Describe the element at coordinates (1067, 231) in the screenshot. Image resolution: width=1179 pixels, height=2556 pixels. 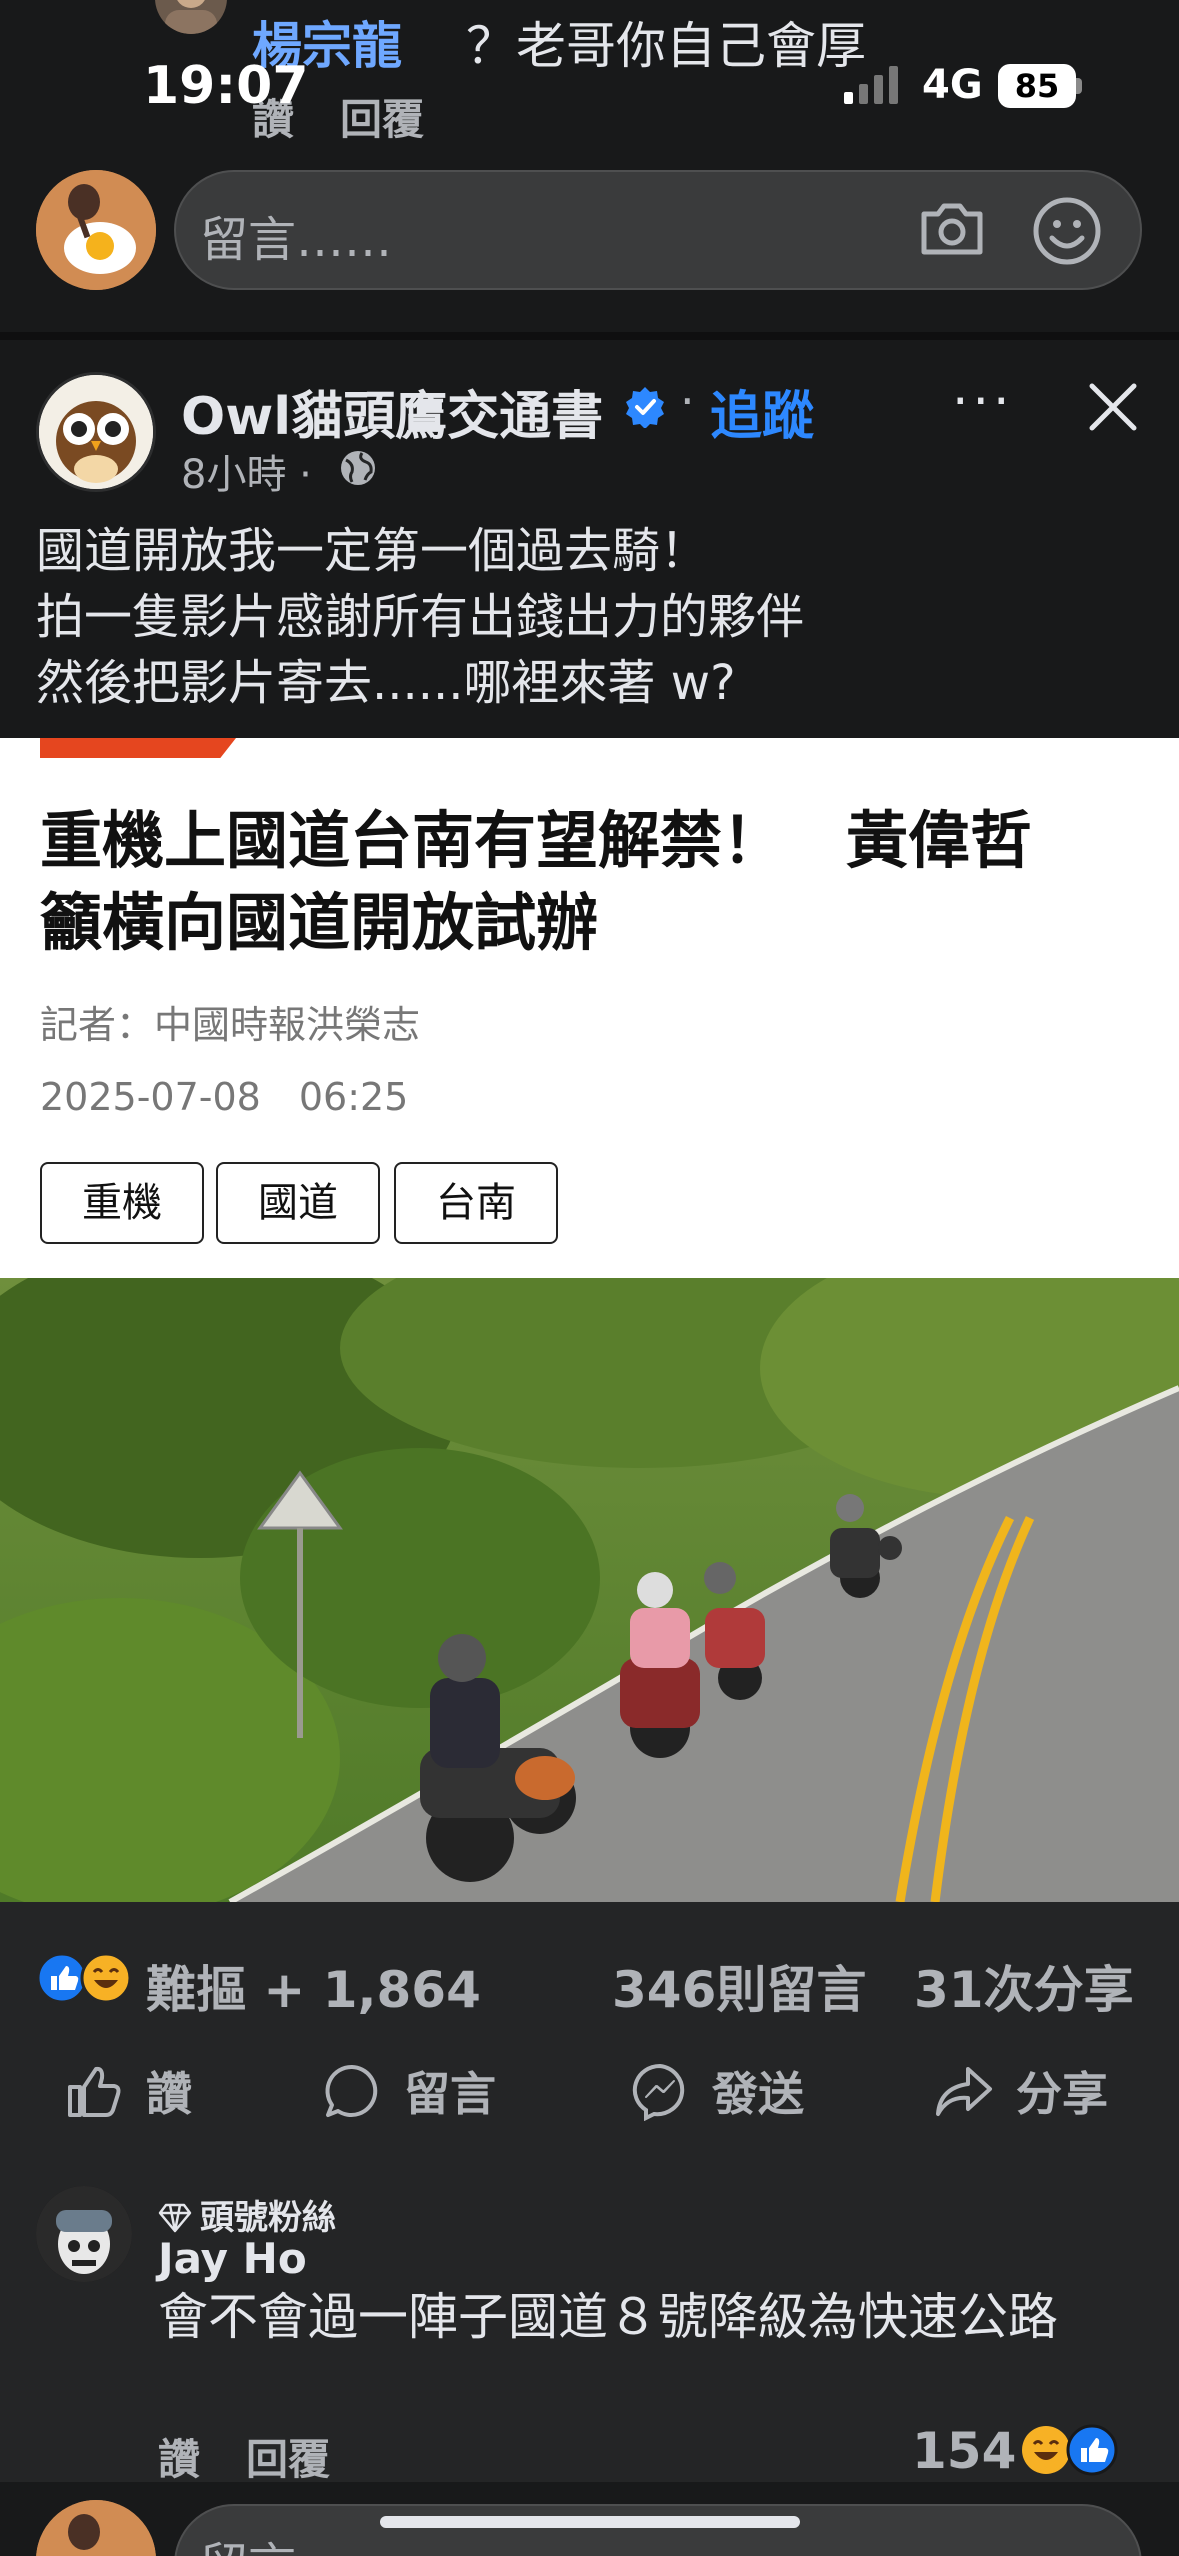
I see `emoji-icon` at that location.